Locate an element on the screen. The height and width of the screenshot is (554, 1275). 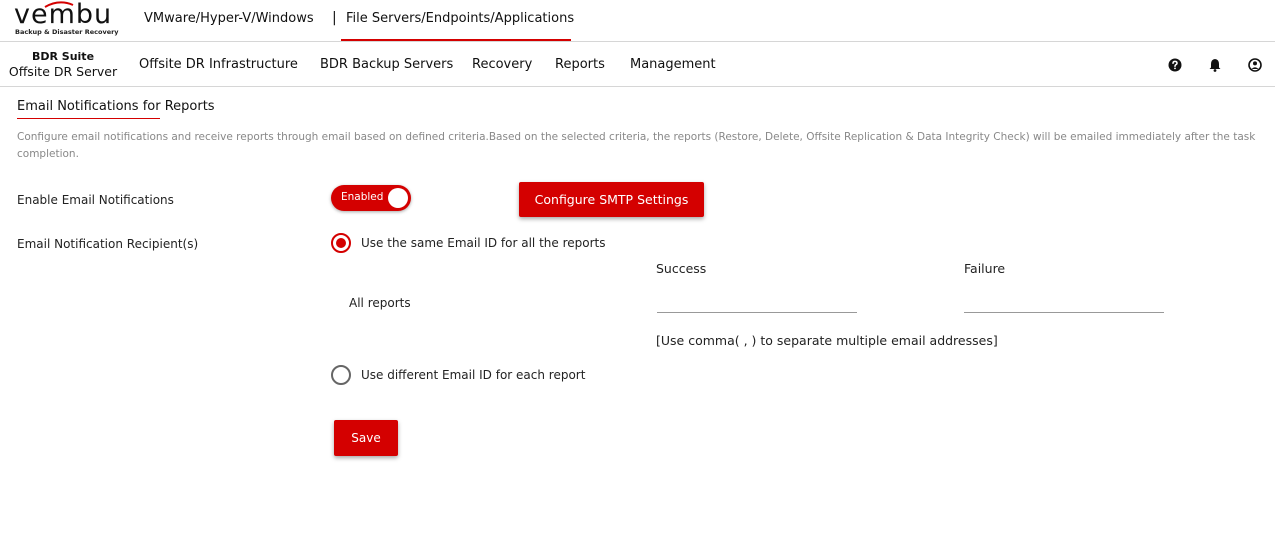
failure-email-input is located at coordinates (1064, 301).